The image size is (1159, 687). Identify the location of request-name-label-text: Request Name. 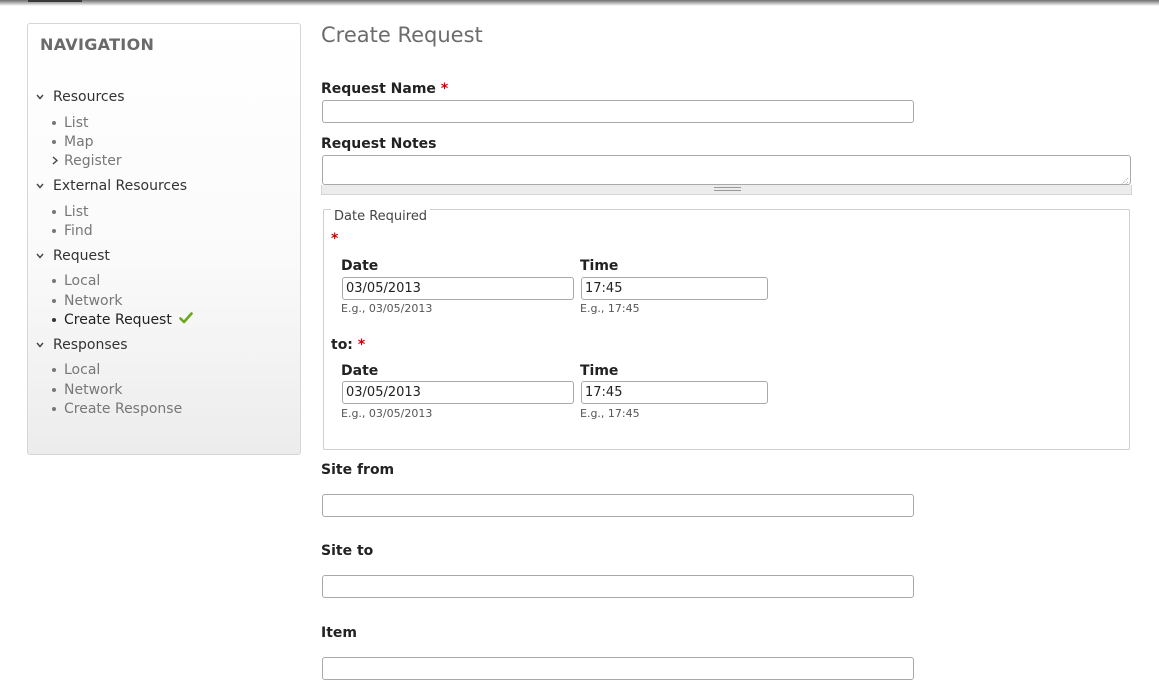
(378, 89).